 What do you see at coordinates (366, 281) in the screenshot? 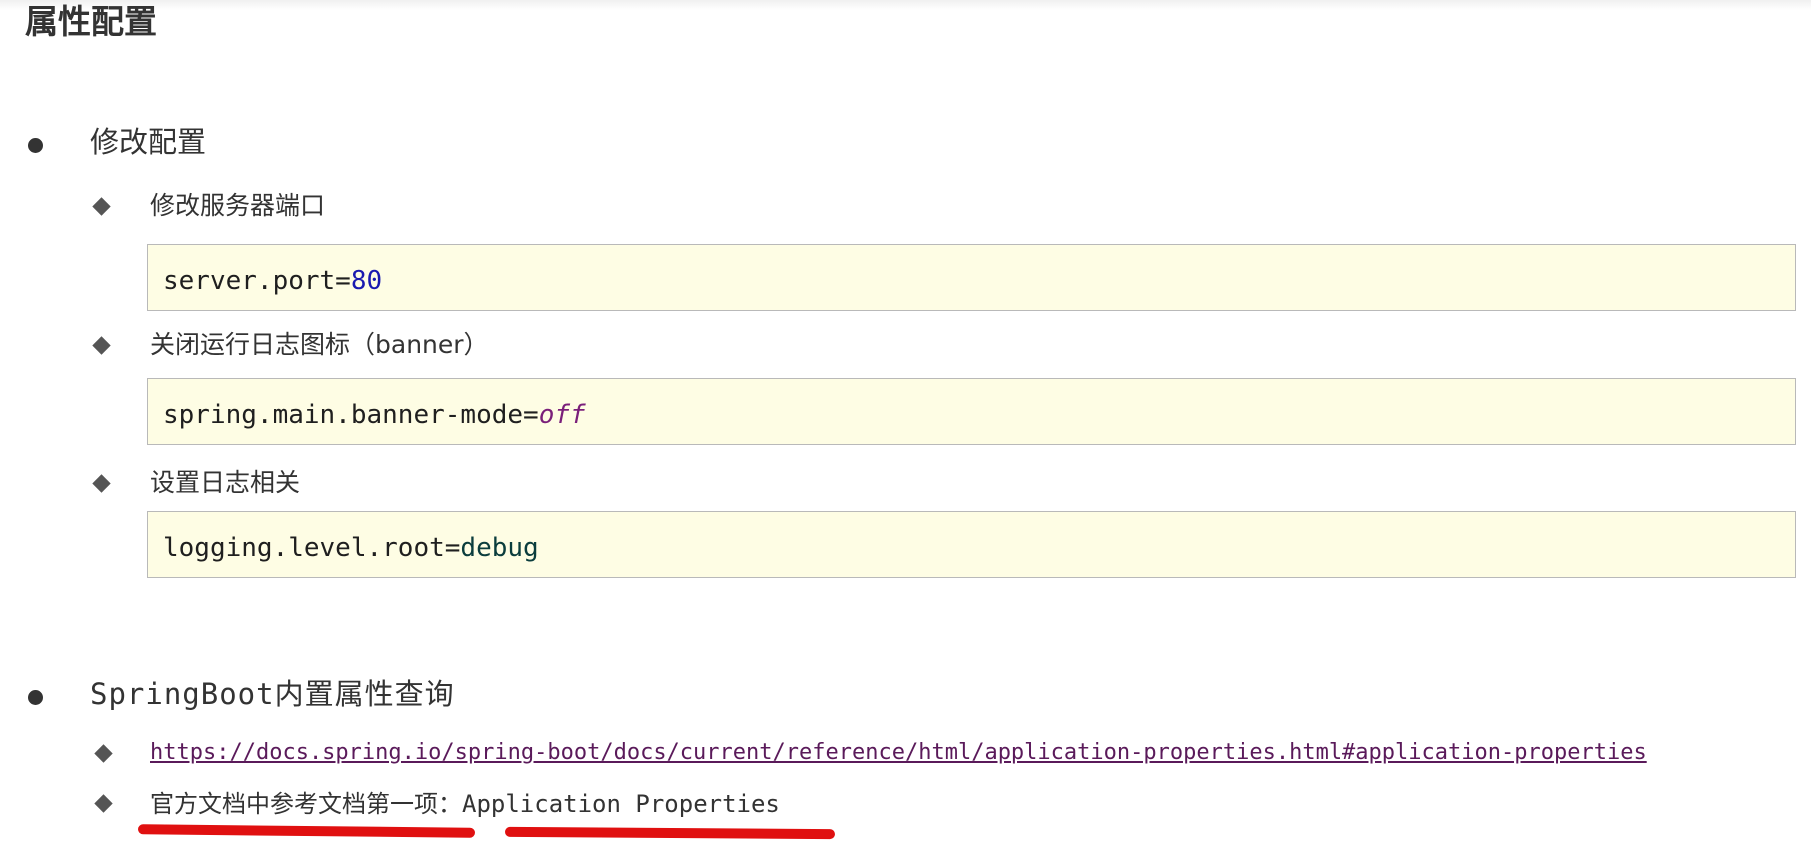
I see `code-value: 80` at bounding box center [366, 281].